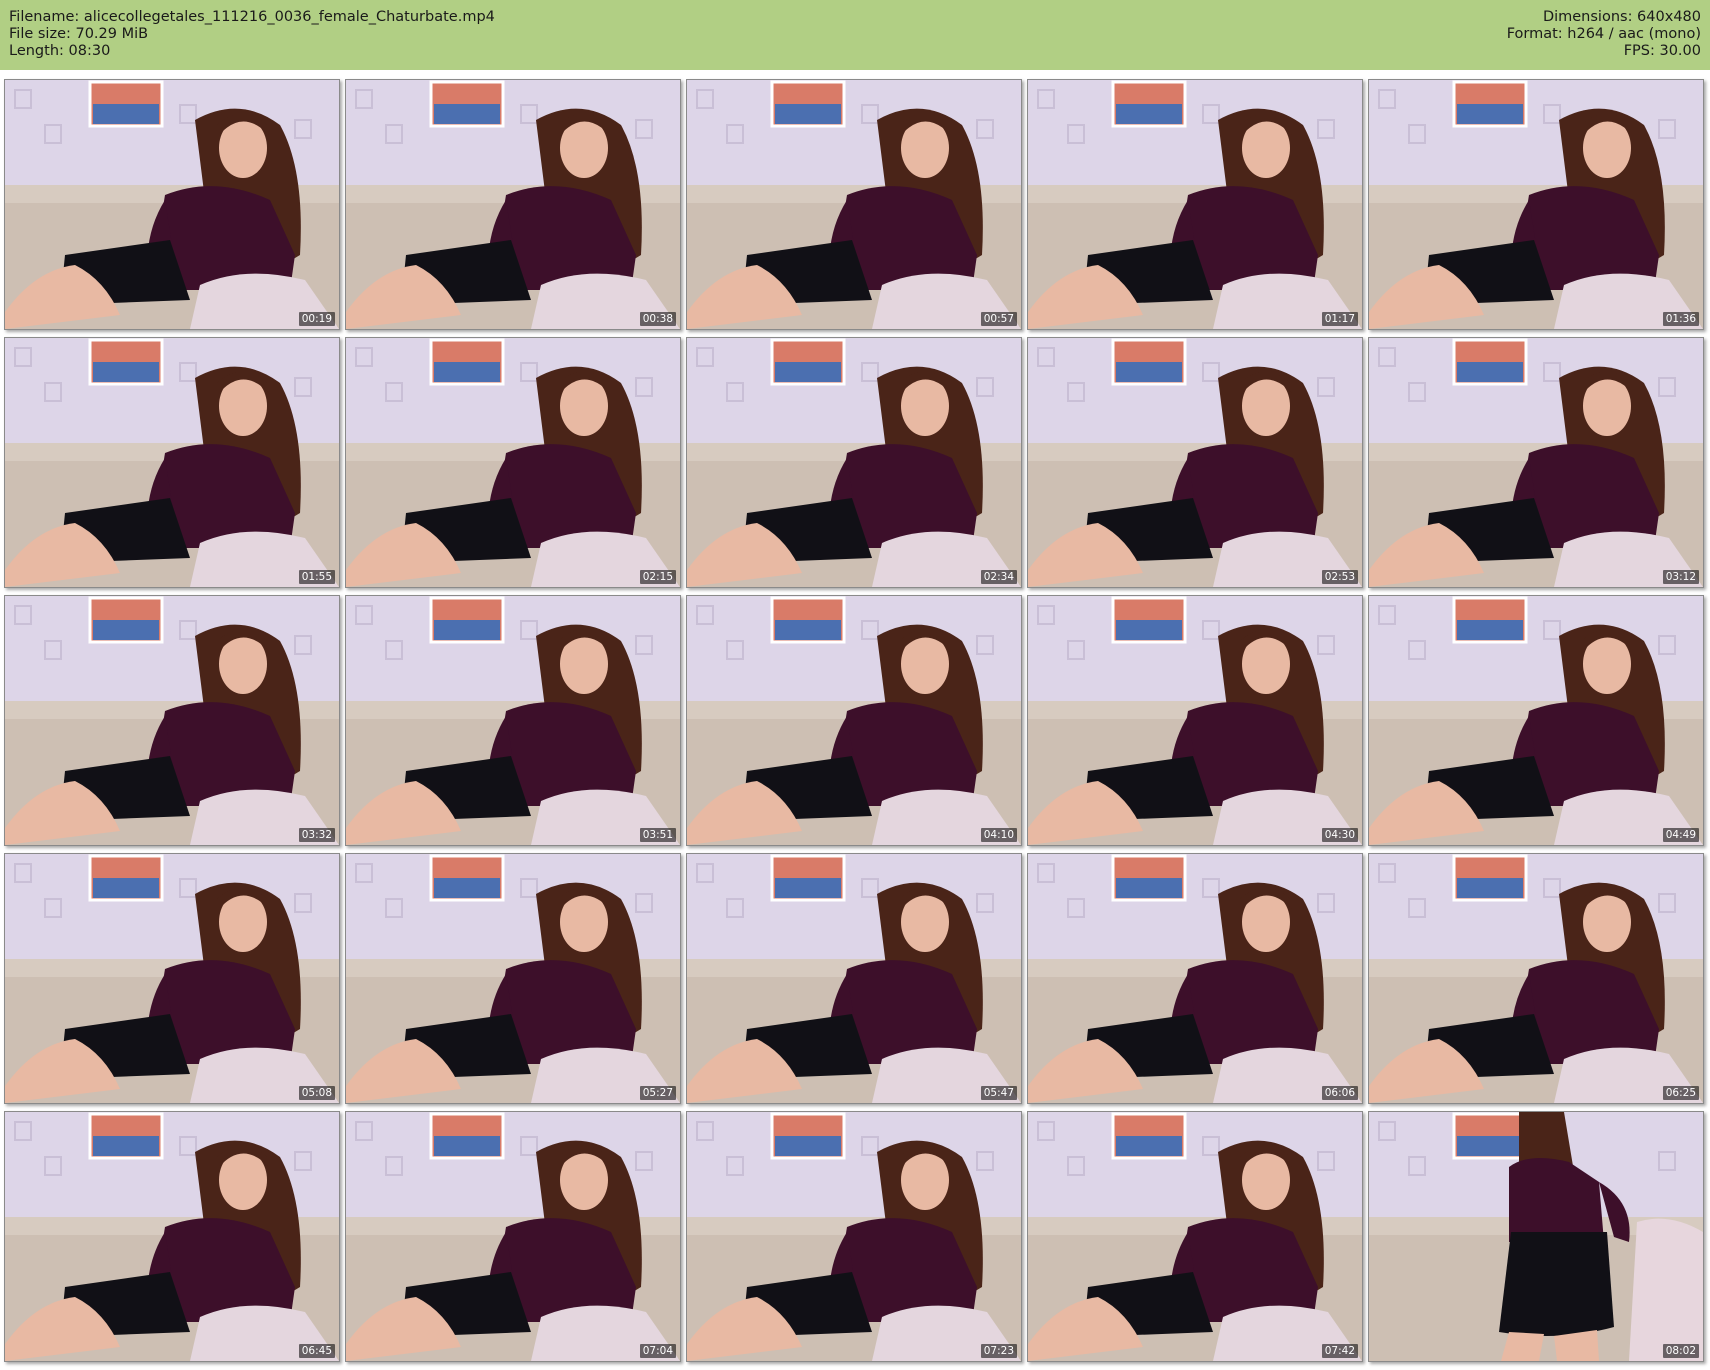  What do you see at coordinates (657, 1093) in the screenshot?
I see `timestamp-label: 05:27` at bounding box center [657, 1093].